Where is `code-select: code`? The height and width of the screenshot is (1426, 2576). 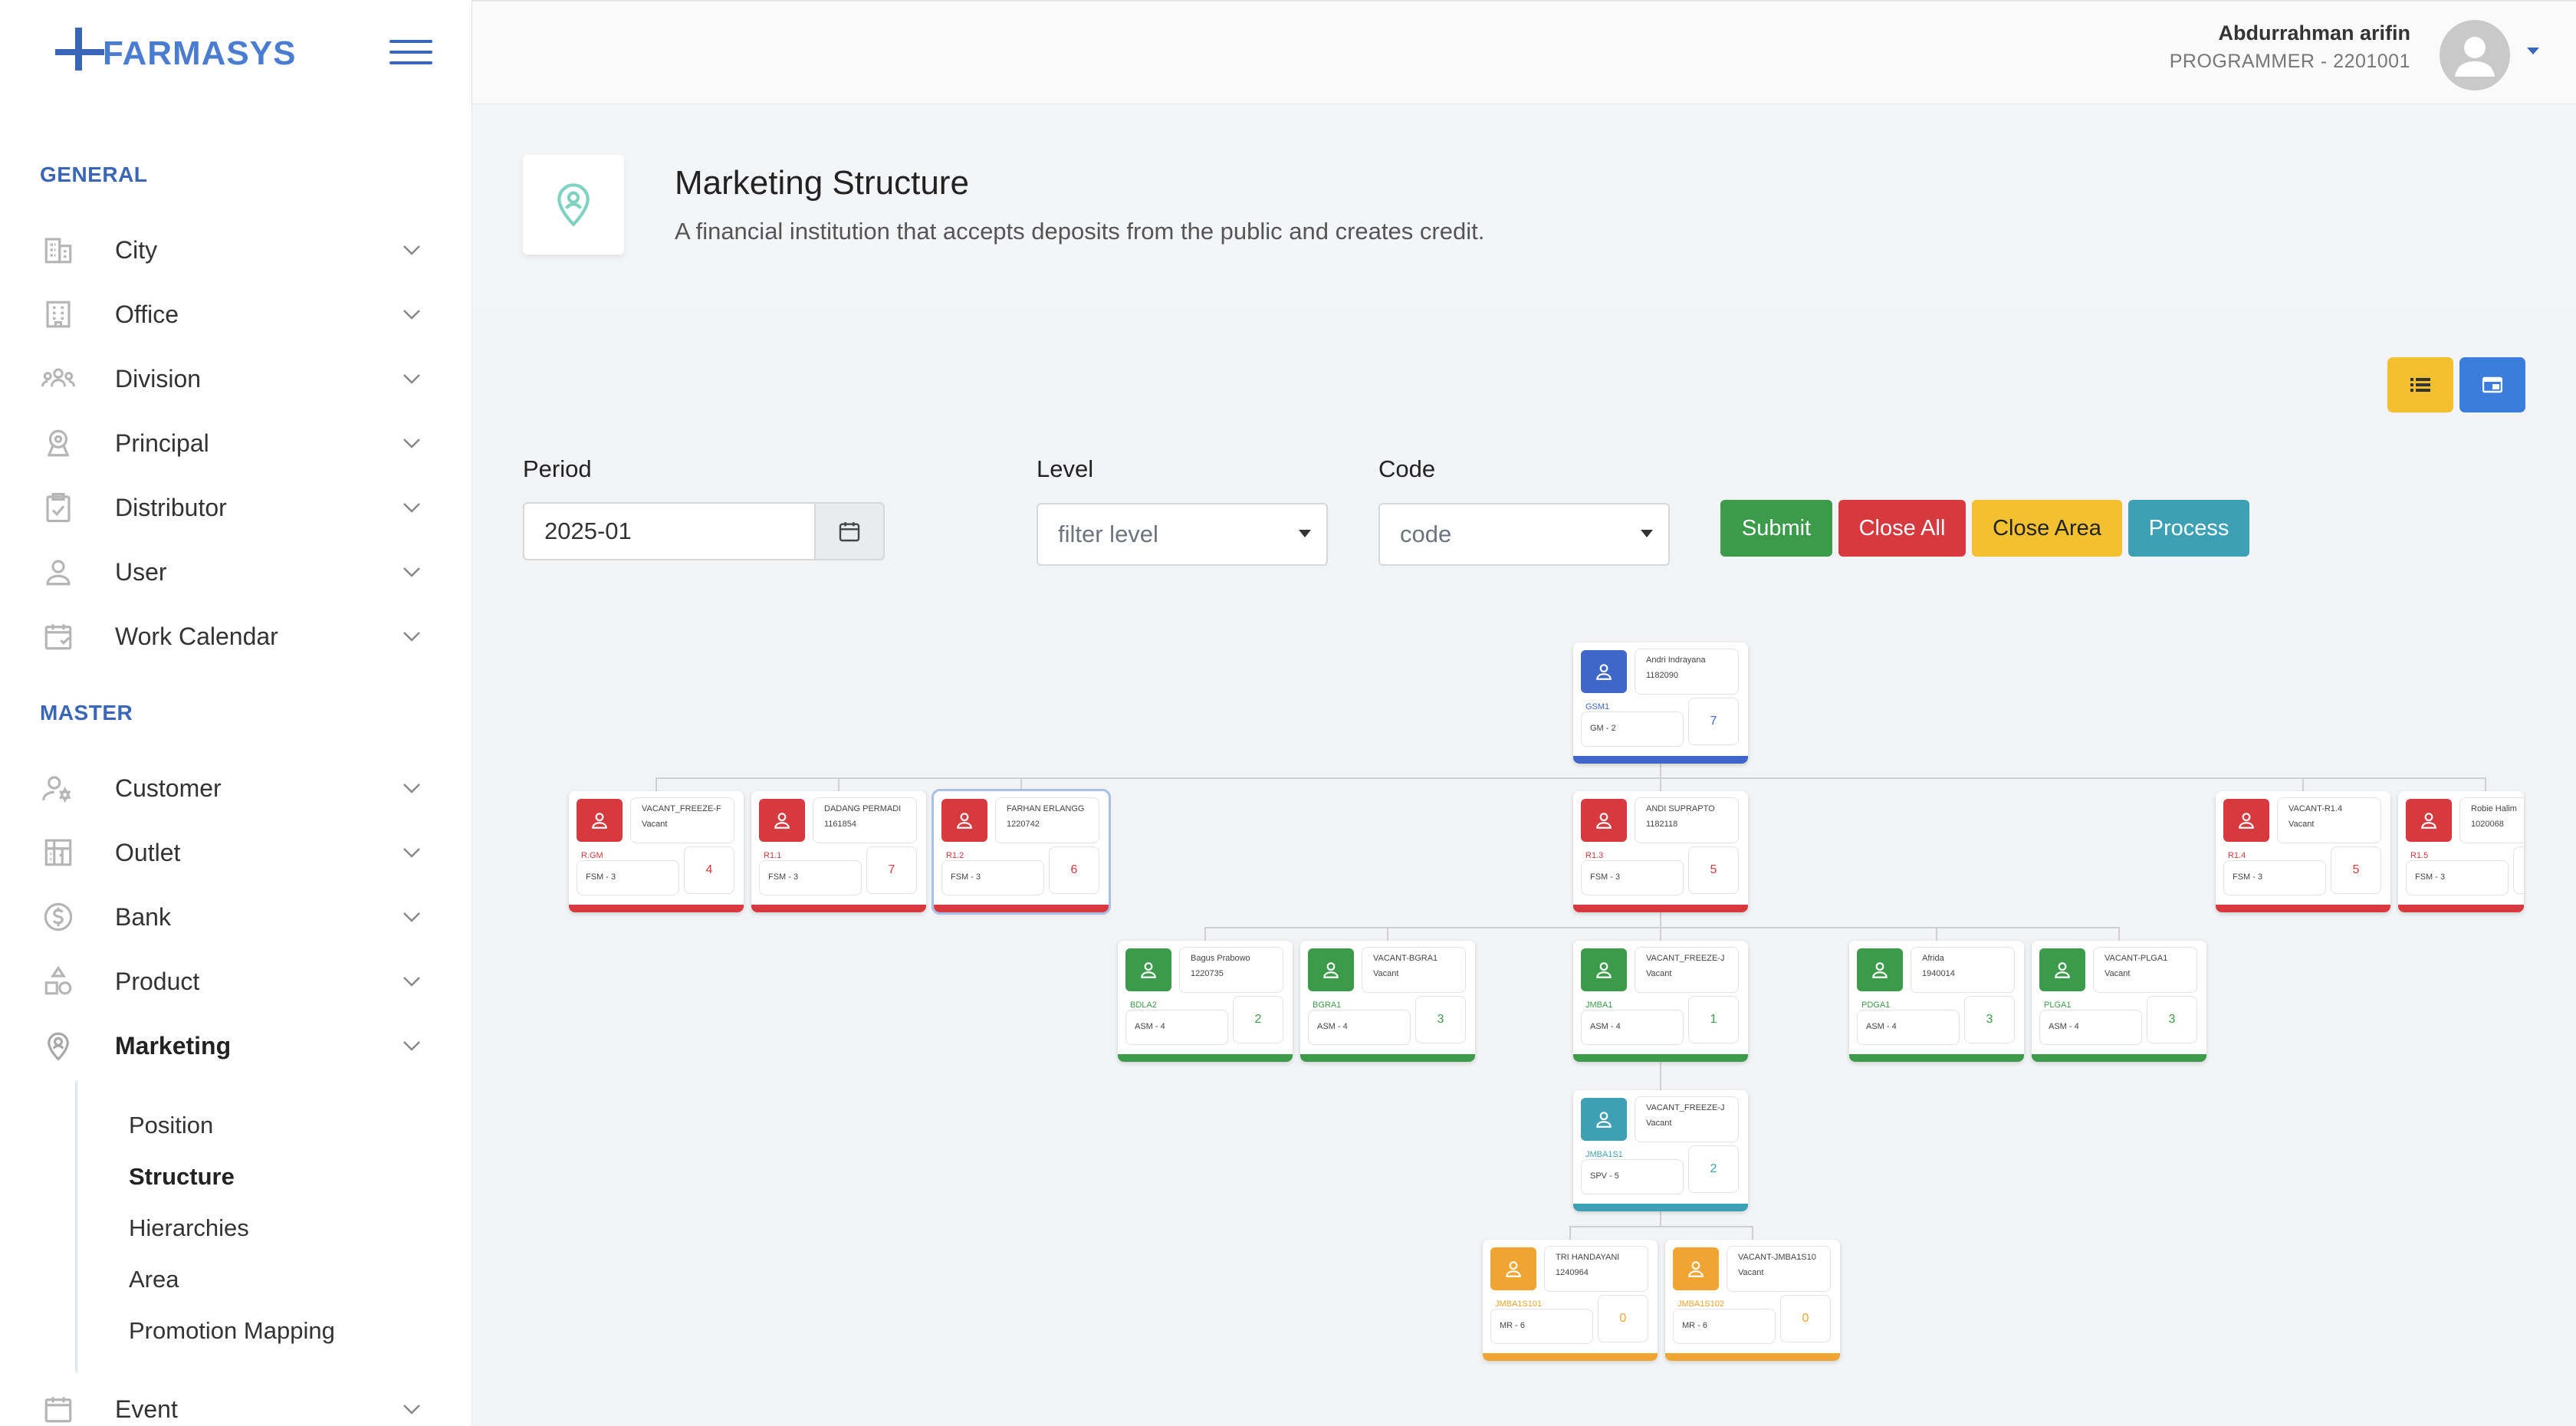 code-select: code is located at coordinates (1524, 534).